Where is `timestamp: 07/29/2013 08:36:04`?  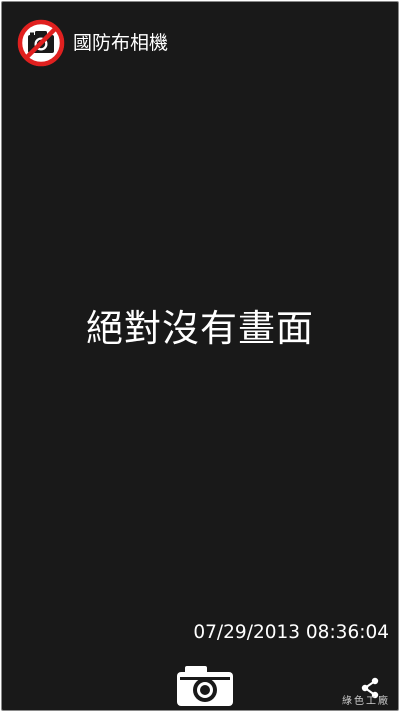
timestamp: 07/29/2013 08:36:04 is located at coordinates (291, 632).